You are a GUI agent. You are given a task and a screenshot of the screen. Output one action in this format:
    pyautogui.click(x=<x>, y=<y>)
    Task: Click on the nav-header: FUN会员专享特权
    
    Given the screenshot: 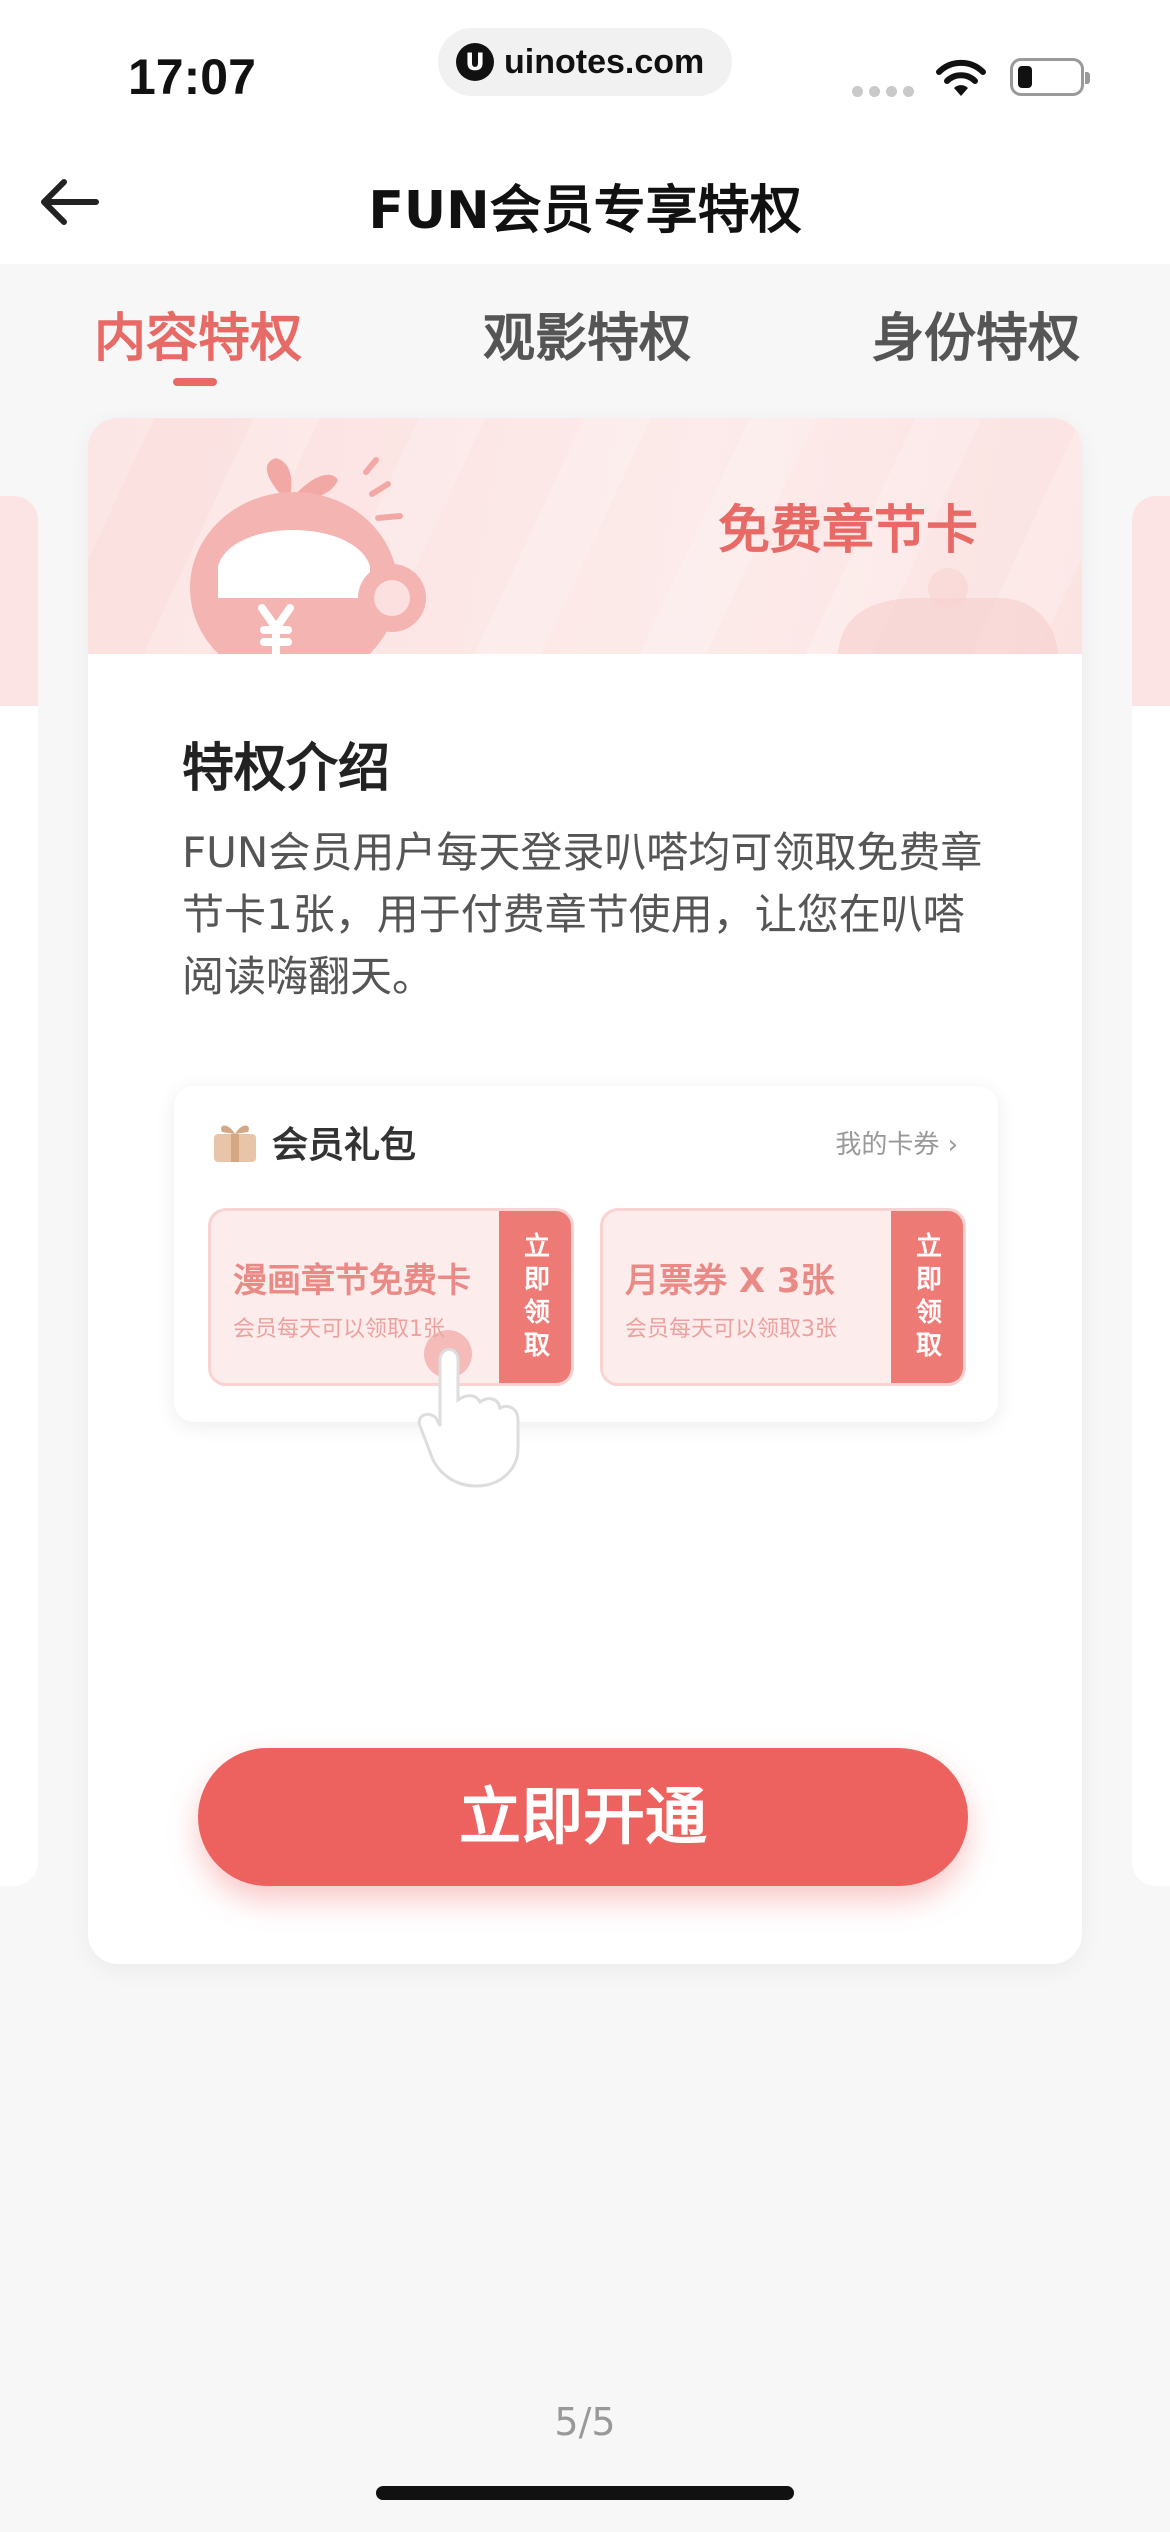 What is the action you would take?
    pyautogui.click(x=585, y=202)
    